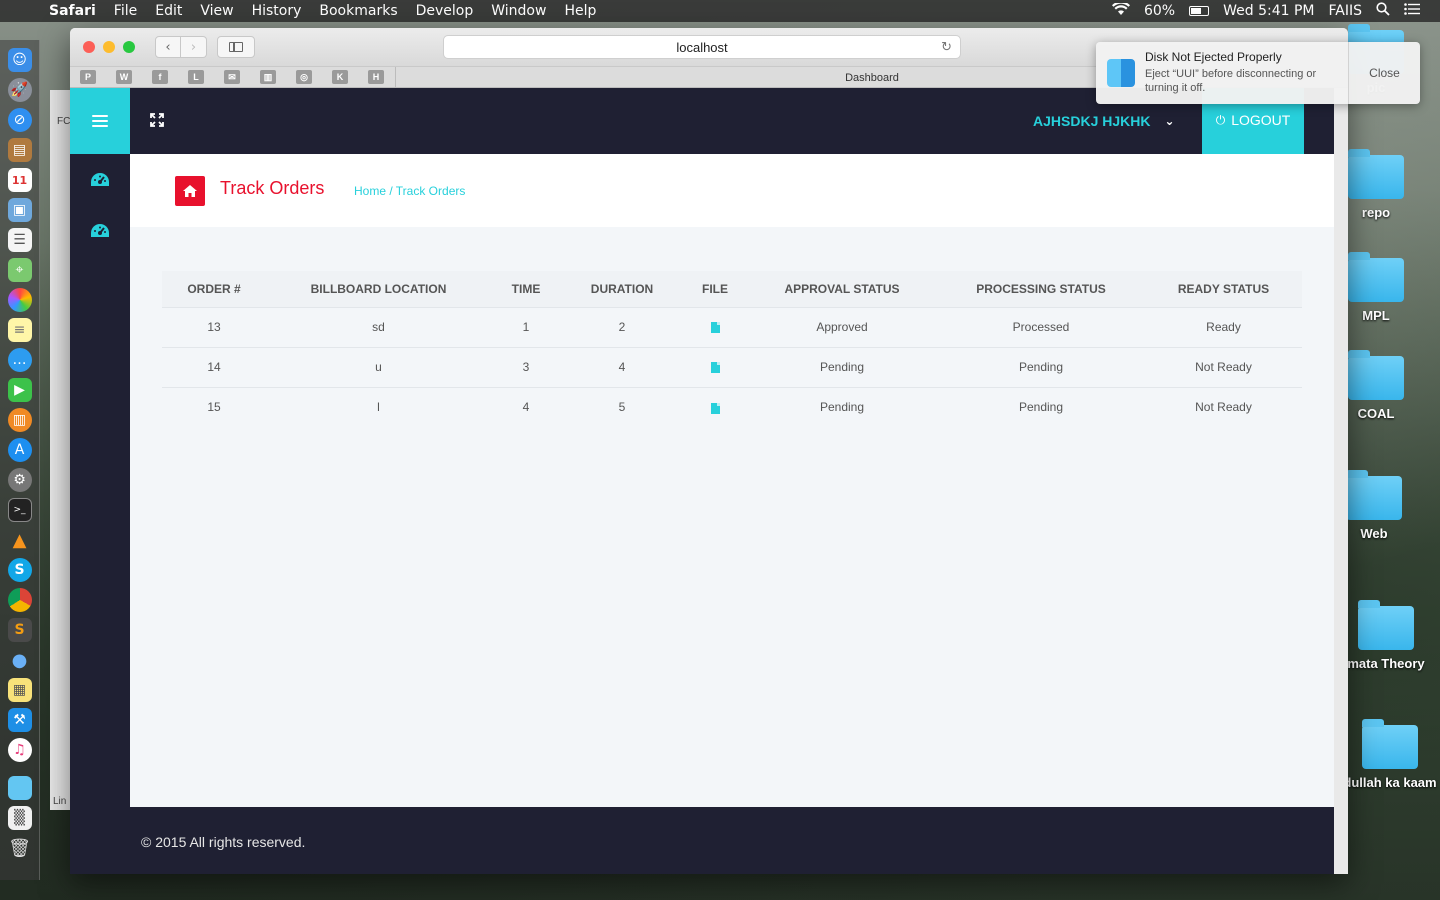 This screenshot has width=1440, height=900. What do you see at coordinates (19, 788) in the screenshot?
I see `applications-folder-icon` at bounding box center [19, 788].